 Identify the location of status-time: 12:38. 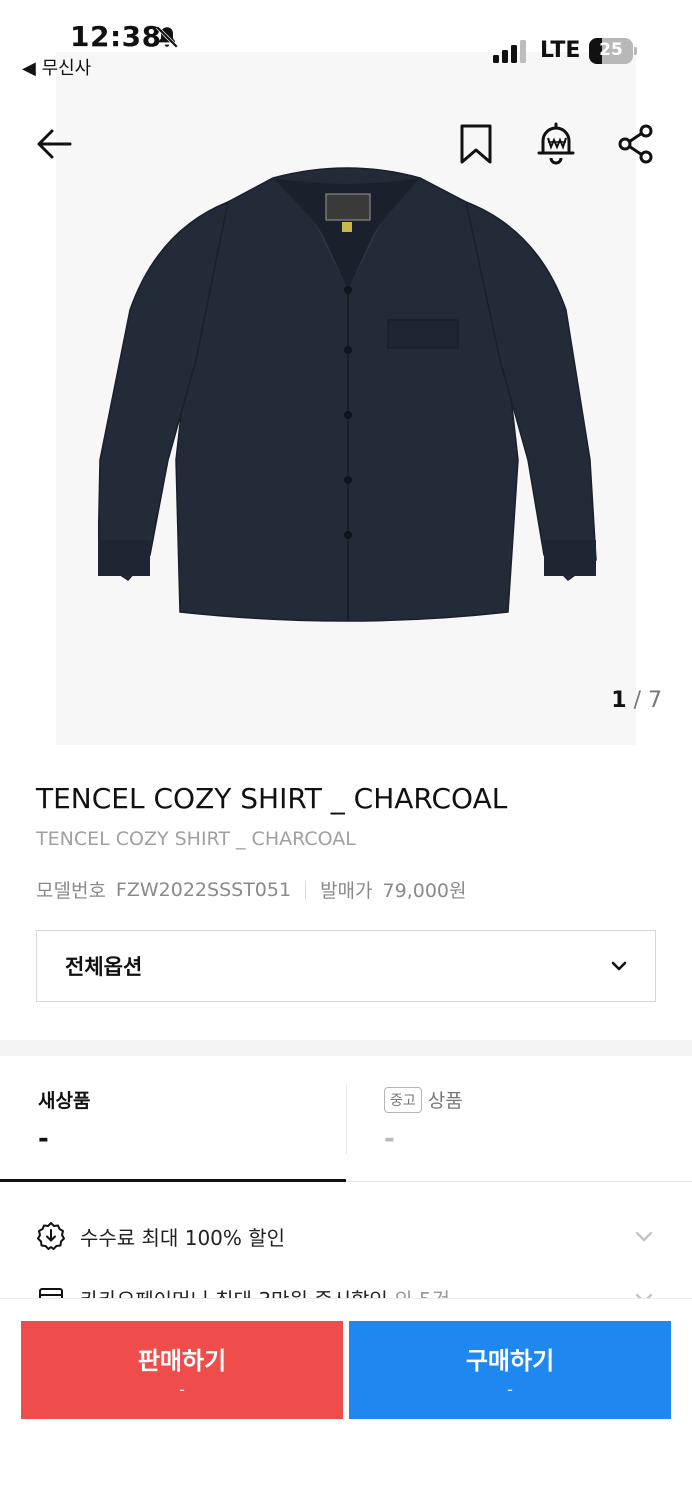
(116, 36).